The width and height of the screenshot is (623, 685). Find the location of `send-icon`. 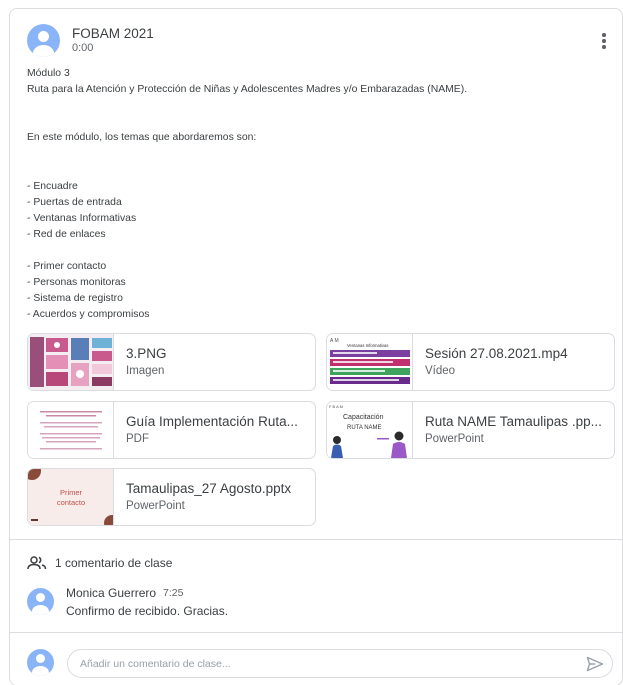

send-icon is located at coordinates (595, 664).